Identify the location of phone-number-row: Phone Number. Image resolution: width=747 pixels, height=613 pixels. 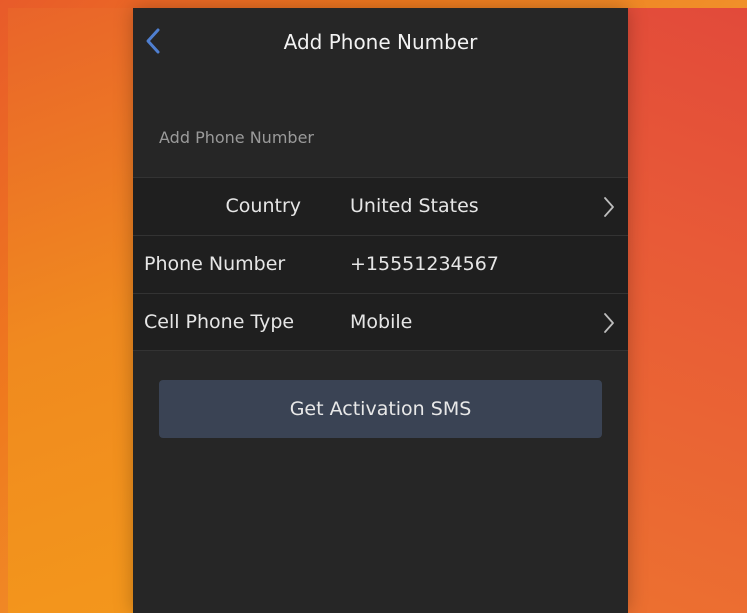
(380, 264).